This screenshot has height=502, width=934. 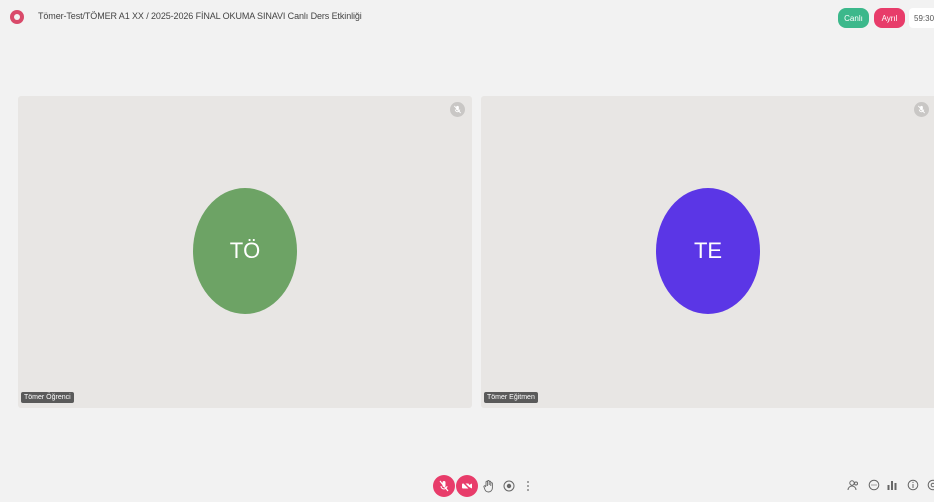 What do you see at coordinates (853, 18) in the screenshot?
I see `live-badge: Canlı` at bounding box center [853, 18].